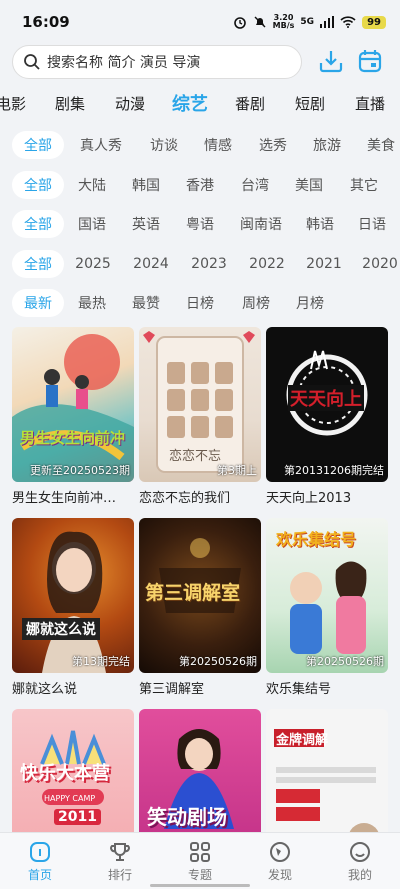 The image size is (400, 889). What do you see at coordinates (92, 185) in the screenshot?
I see `filter-region-mainland: 大陆` at bounding box center [92, 185].